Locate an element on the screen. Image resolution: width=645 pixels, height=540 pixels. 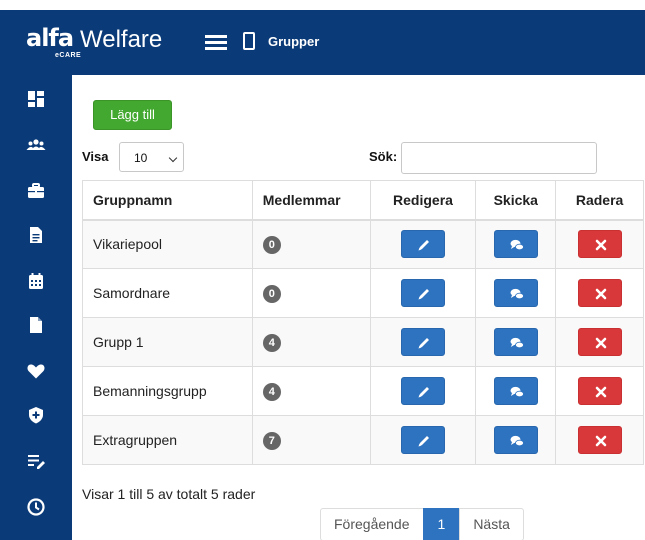
table-row: Vikariepool 0 is located at coordinates (363, 244).